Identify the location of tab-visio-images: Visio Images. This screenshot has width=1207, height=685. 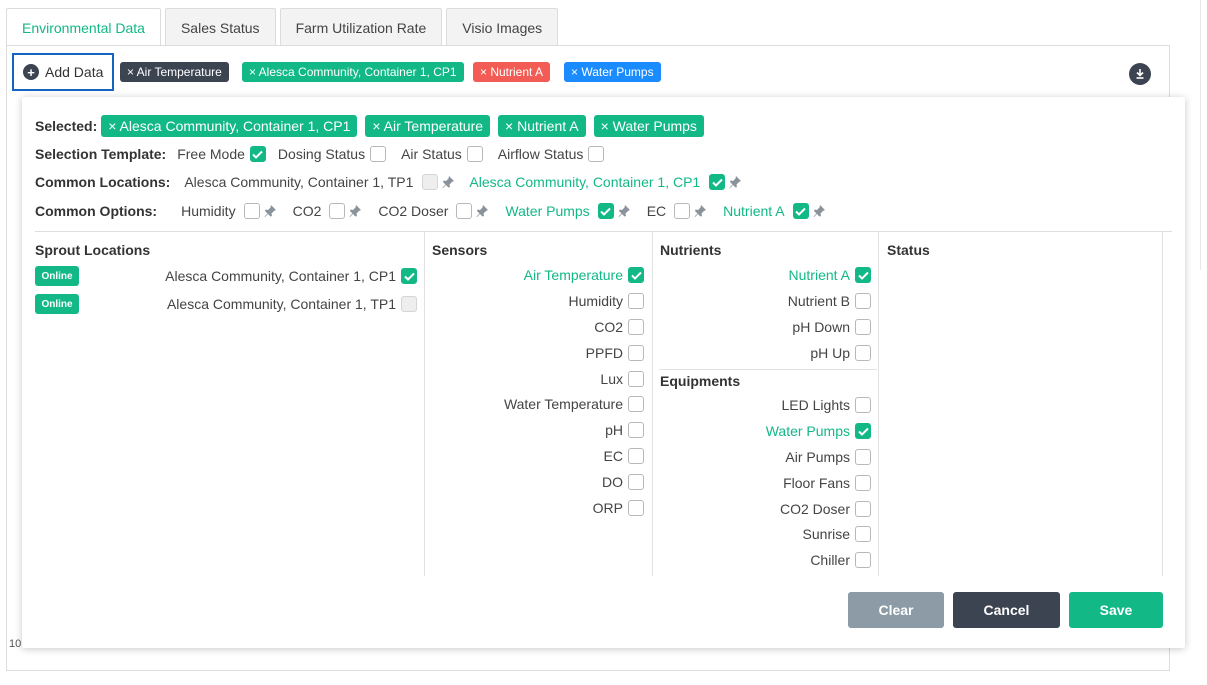
(502, 27).